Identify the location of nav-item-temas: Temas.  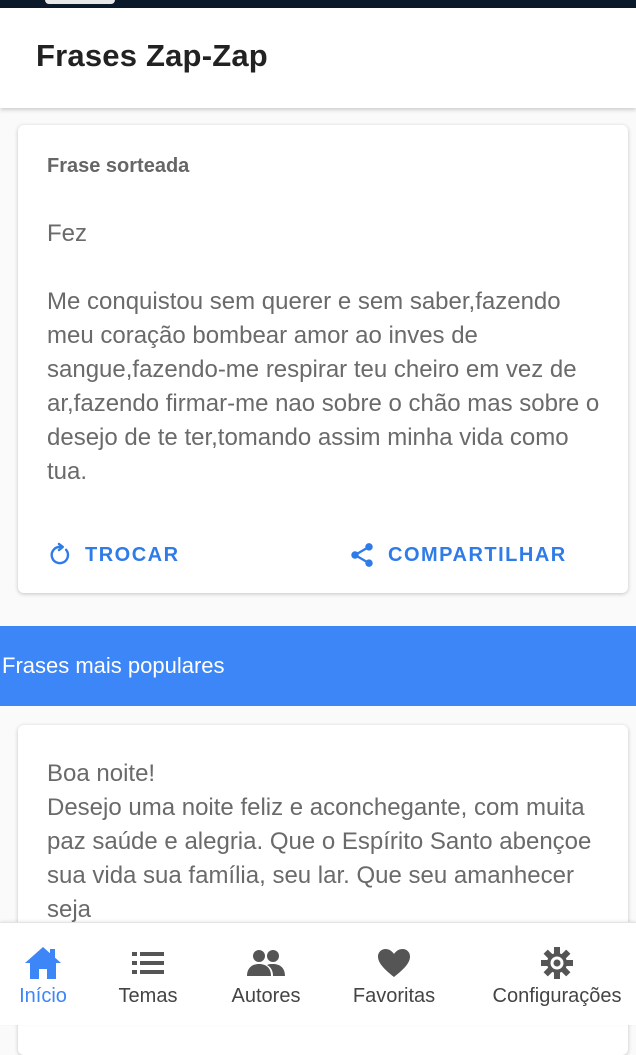
(148, 974).